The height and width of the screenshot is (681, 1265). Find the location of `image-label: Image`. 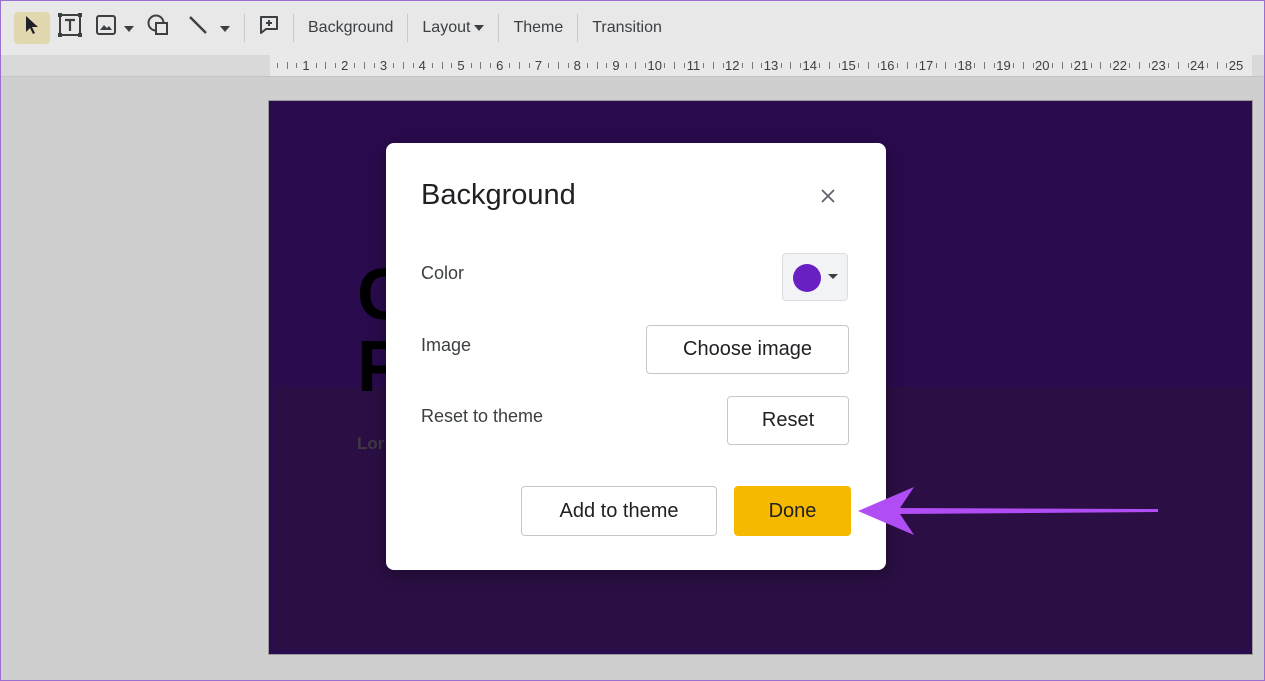

image-label: Image is located at coordinates (446, 345).